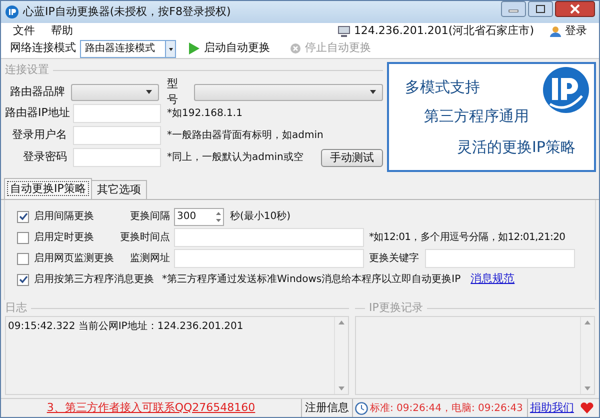 This screenshot has width=600, height=418. I want to click on field-label: 监测网址, so click(149, 259).